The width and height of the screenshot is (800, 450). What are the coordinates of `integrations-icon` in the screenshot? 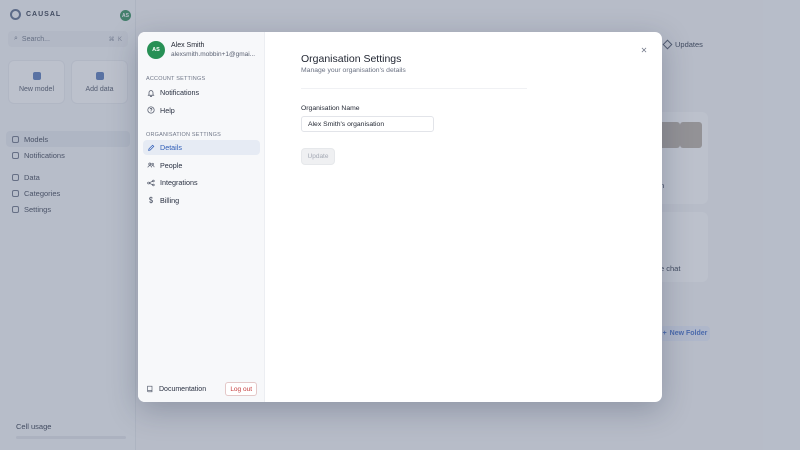 It's located at (151, 182).